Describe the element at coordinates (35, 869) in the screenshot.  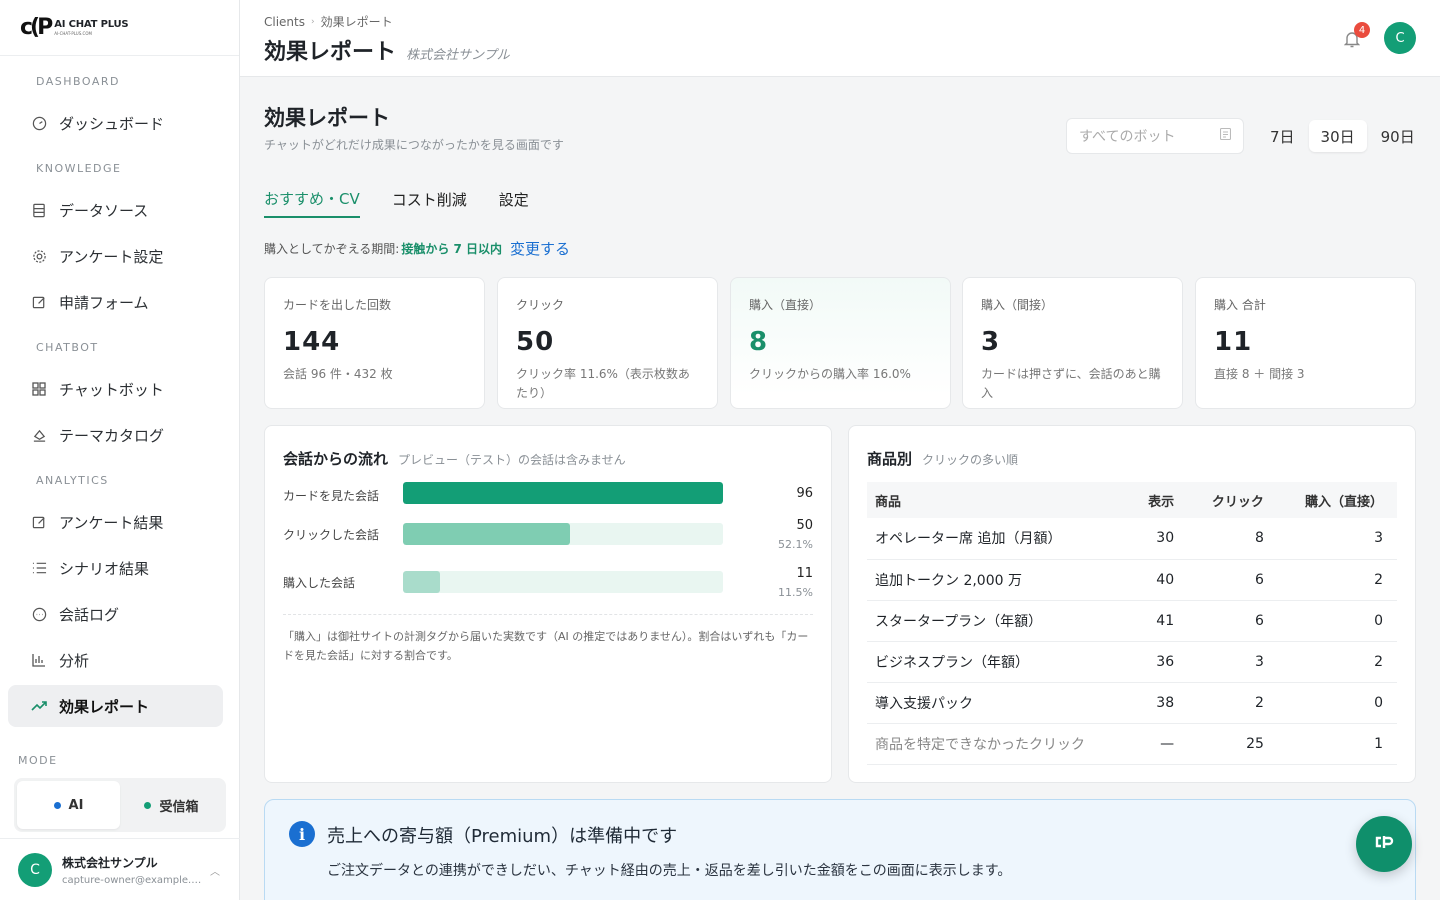
I see `avatar: C` at that location.